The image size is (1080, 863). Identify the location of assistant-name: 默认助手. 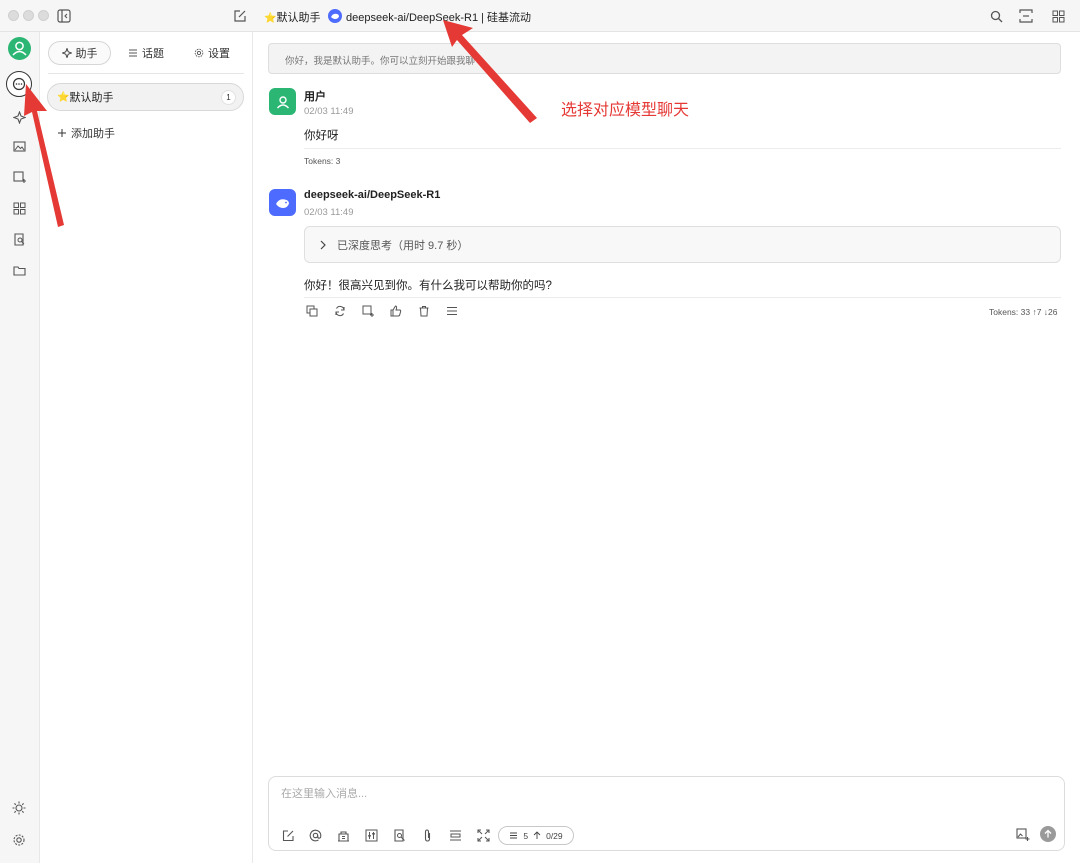
(91, 98).